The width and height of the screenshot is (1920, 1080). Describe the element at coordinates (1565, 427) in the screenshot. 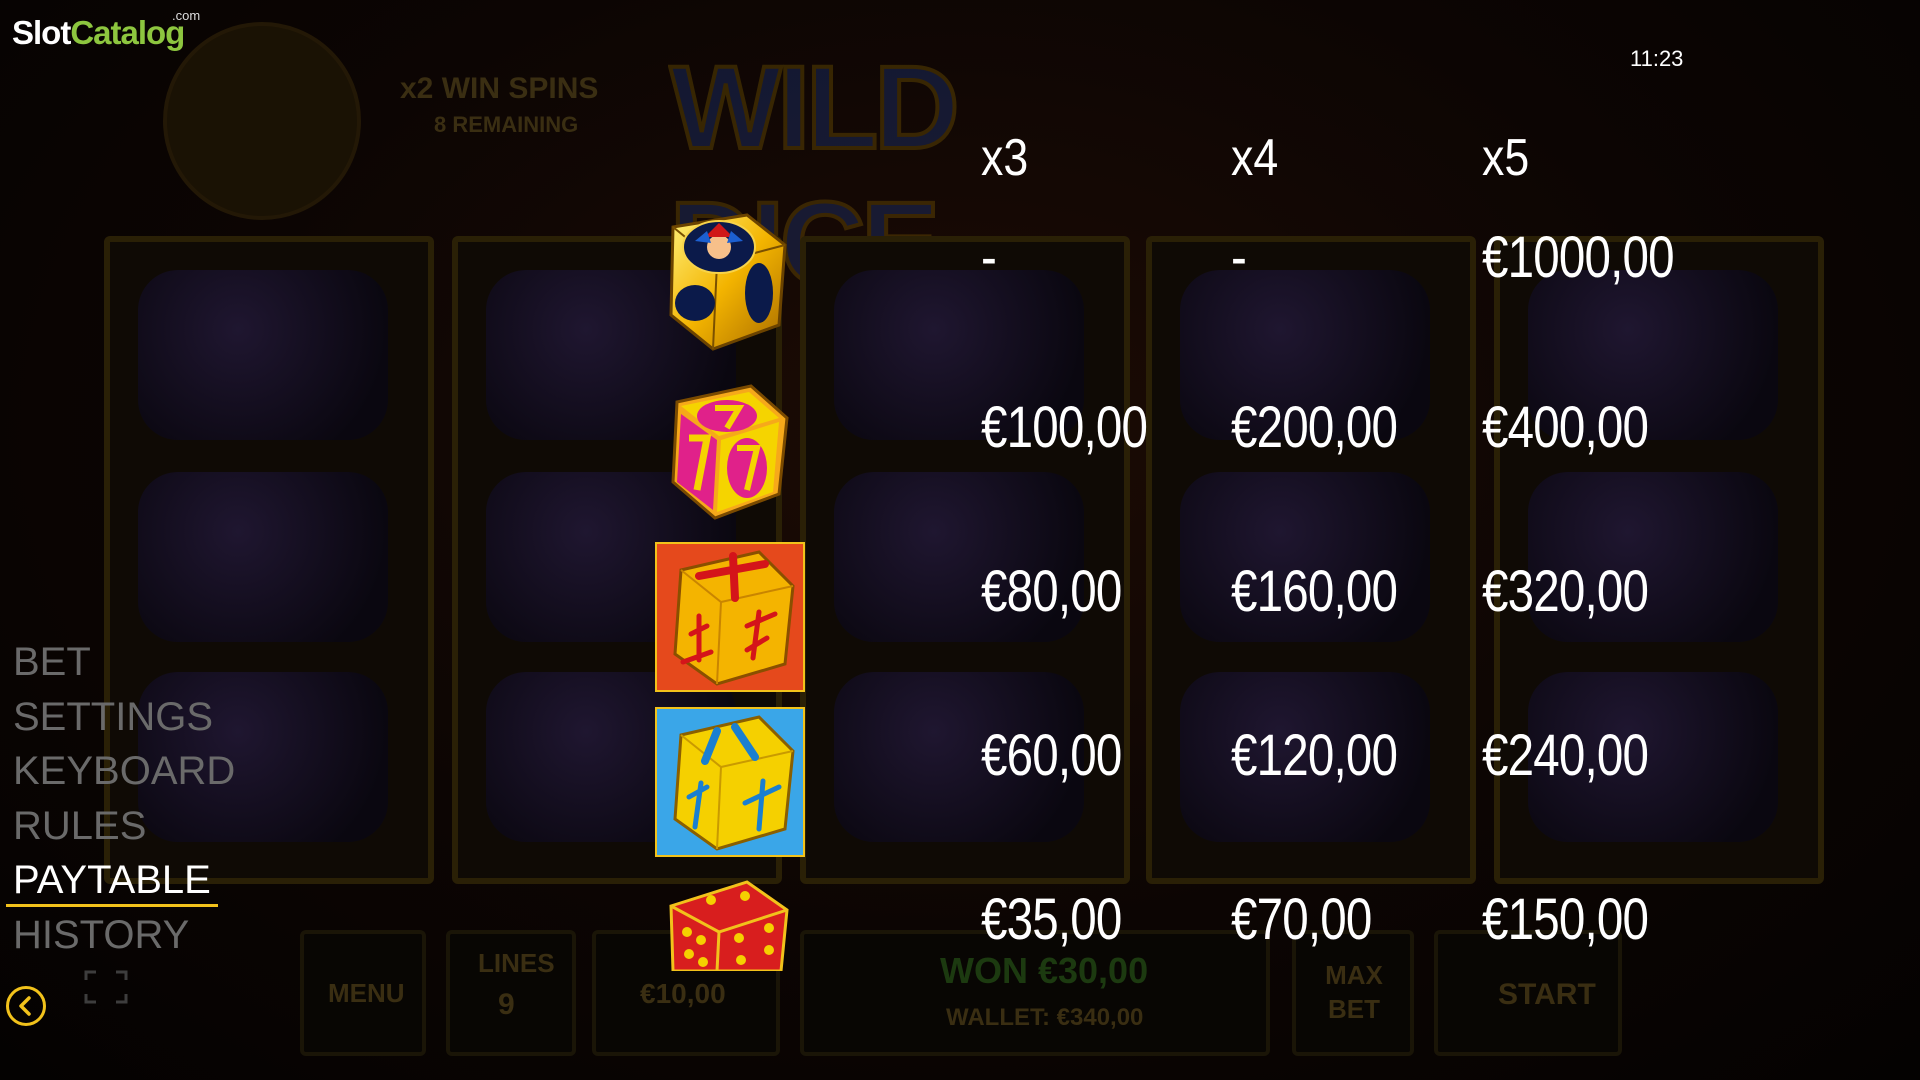

I see `payout-seven-x5: €400,00` at that location.